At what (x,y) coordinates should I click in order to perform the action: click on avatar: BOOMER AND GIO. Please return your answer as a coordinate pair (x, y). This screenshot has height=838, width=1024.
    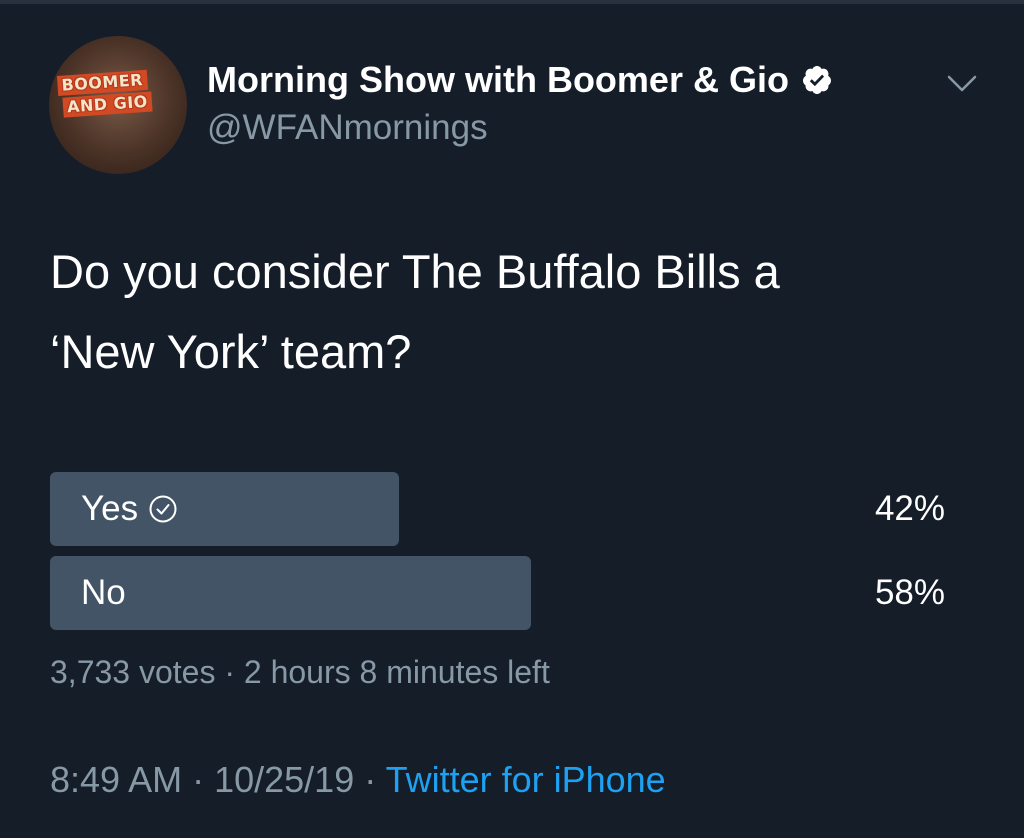
    Looking at the image, I should click on (118, 105).